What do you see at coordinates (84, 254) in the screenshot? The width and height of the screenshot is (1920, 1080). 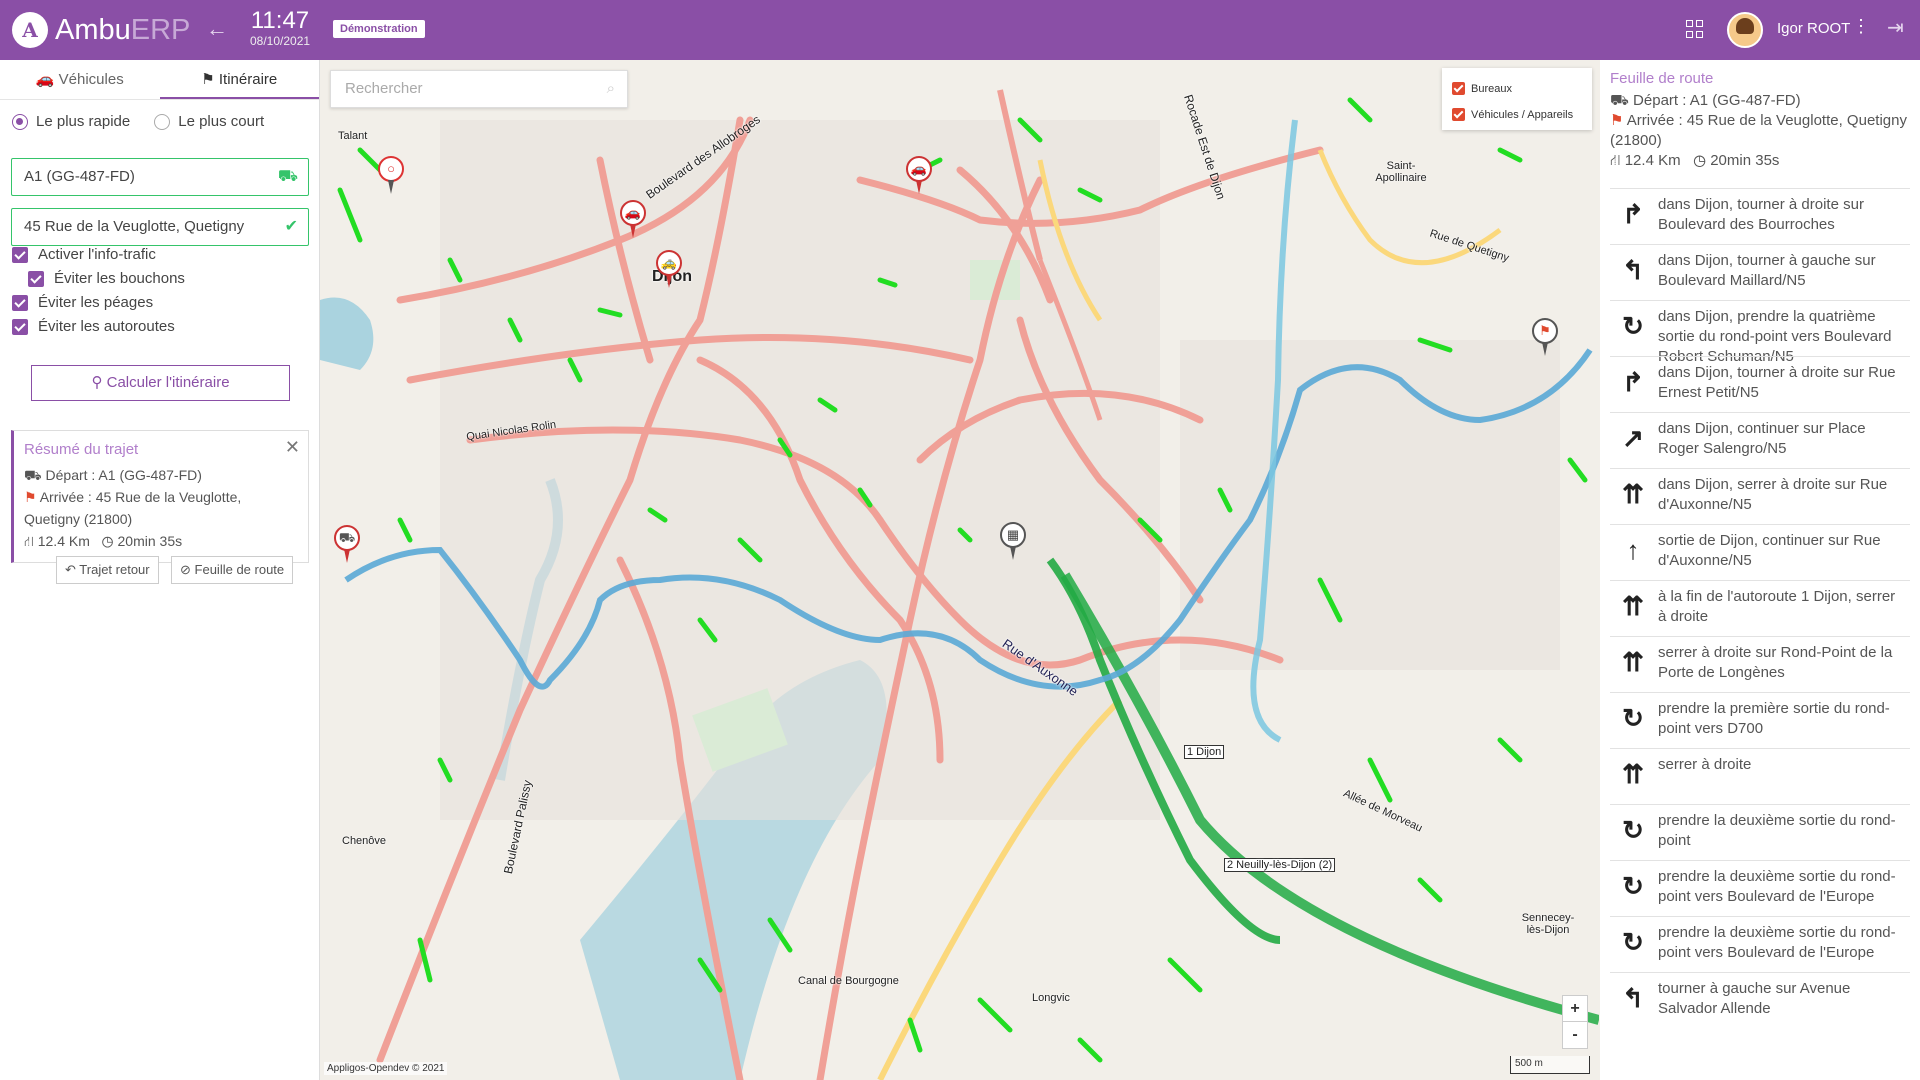 I see `option-traffic: Activer l'info-trafic` at bounding box center [84, 254].